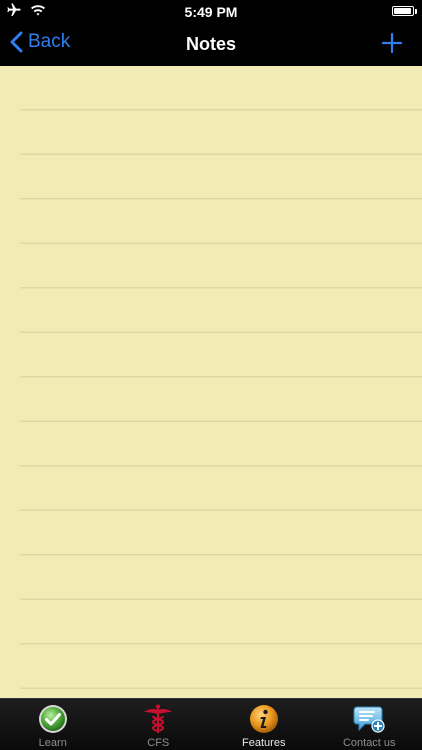 The image size is (422, 750). Describe the element at coordinates (264, 743) in the screenshot. I see `tab-label: Features` at that location.